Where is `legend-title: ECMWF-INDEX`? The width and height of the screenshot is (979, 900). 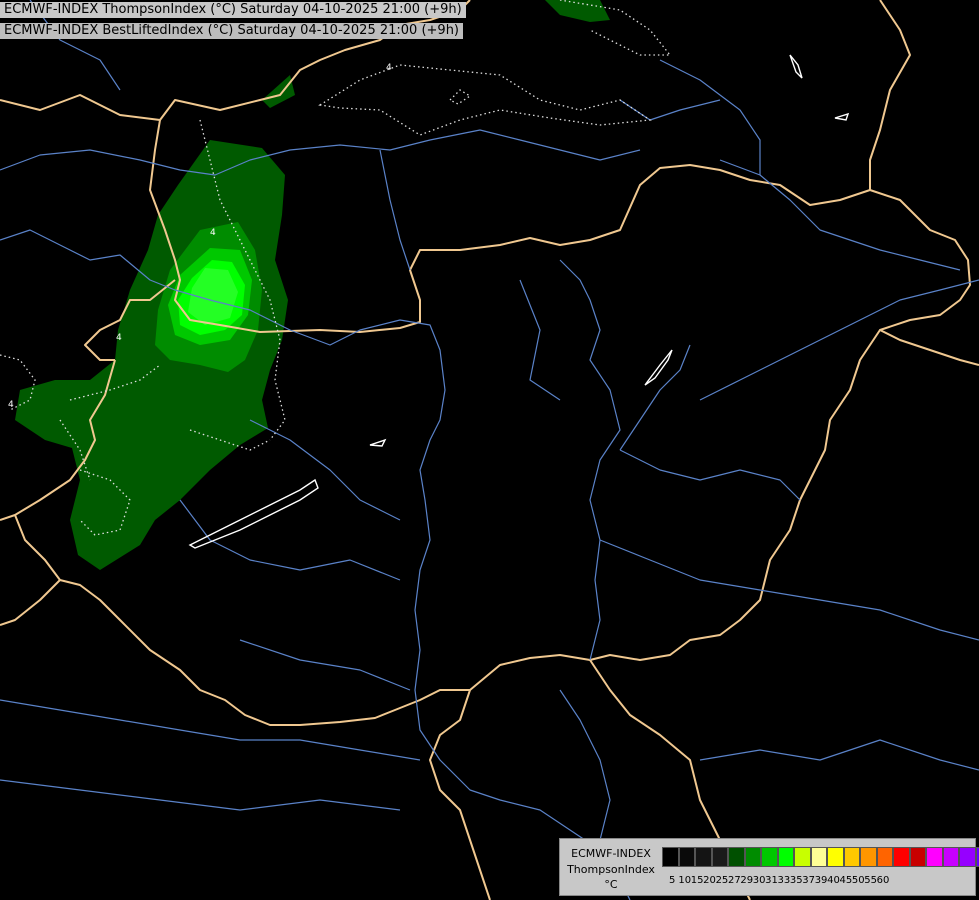 legend-title: ECMWF-INDEX is located at coordinates (611, 853).